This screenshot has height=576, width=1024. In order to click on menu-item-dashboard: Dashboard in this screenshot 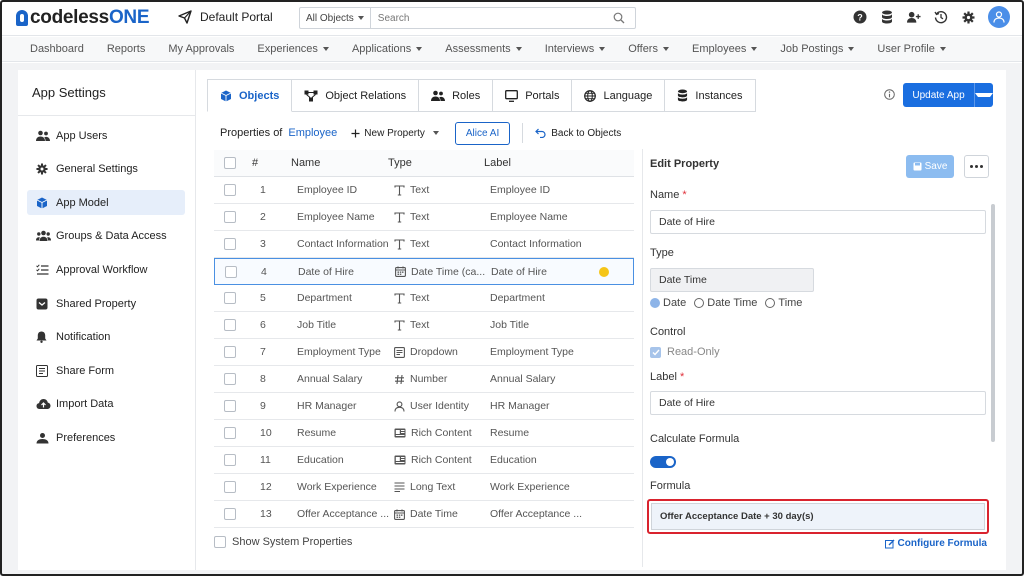, I will do `click(57, 49)`.